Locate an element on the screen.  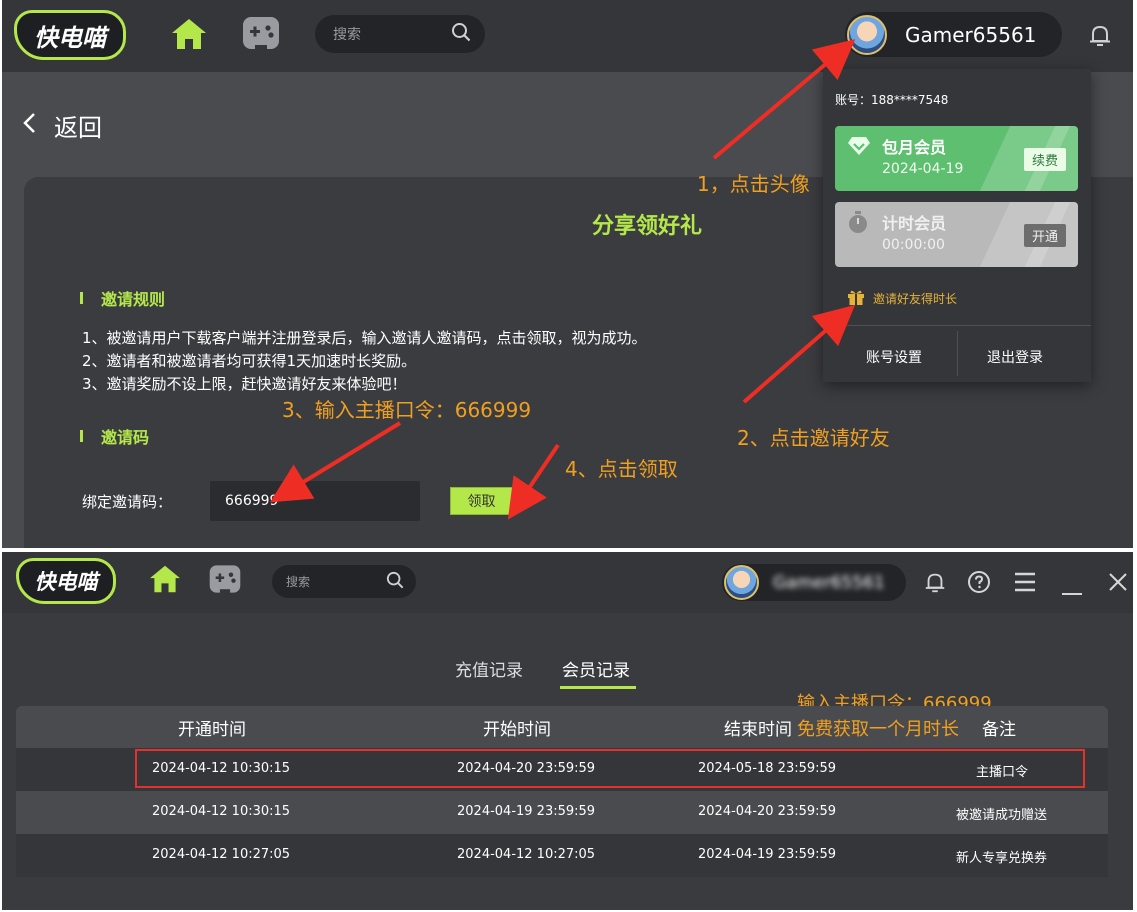
code-heading-text: 邀请码 is located at coordinates (125, 437).